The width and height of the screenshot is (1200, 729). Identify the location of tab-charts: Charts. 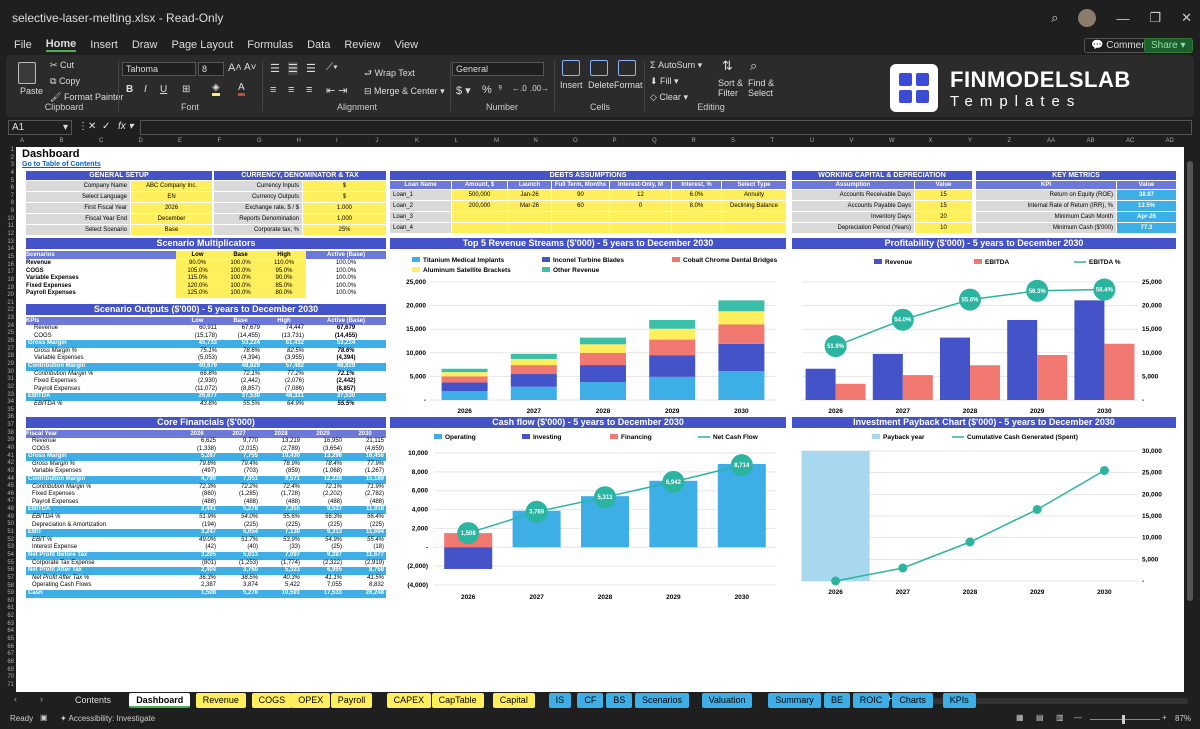
(912, 700).